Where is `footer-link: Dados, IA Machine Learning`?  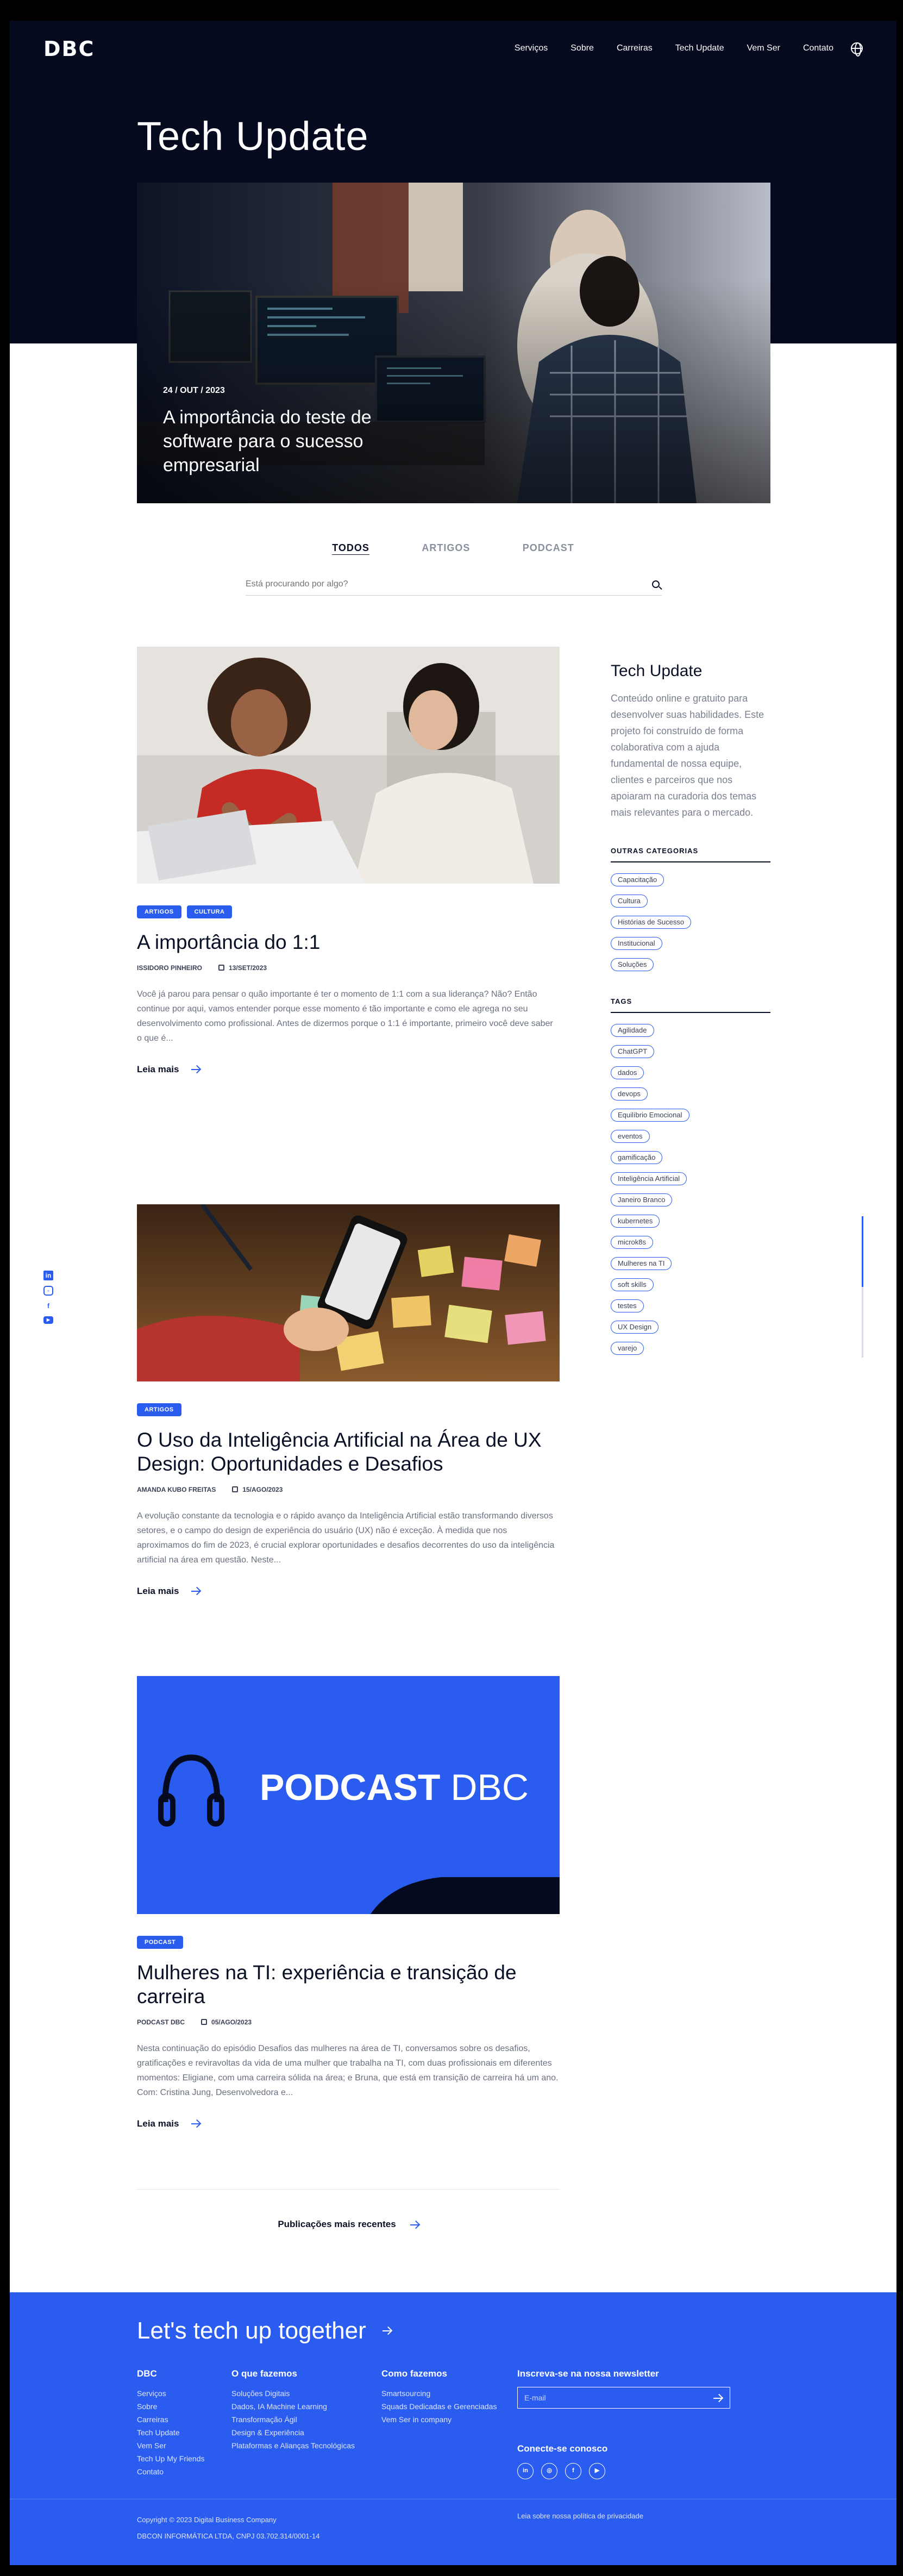 footer-link: Dados, IA Machine Learning is located at coordinates (293, 2406).